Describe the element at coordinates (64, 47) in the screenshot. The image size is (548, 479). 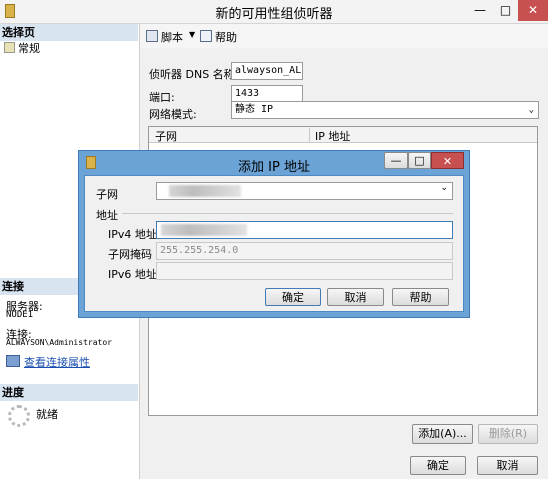
I see `page-item-general: 常规` at that location.